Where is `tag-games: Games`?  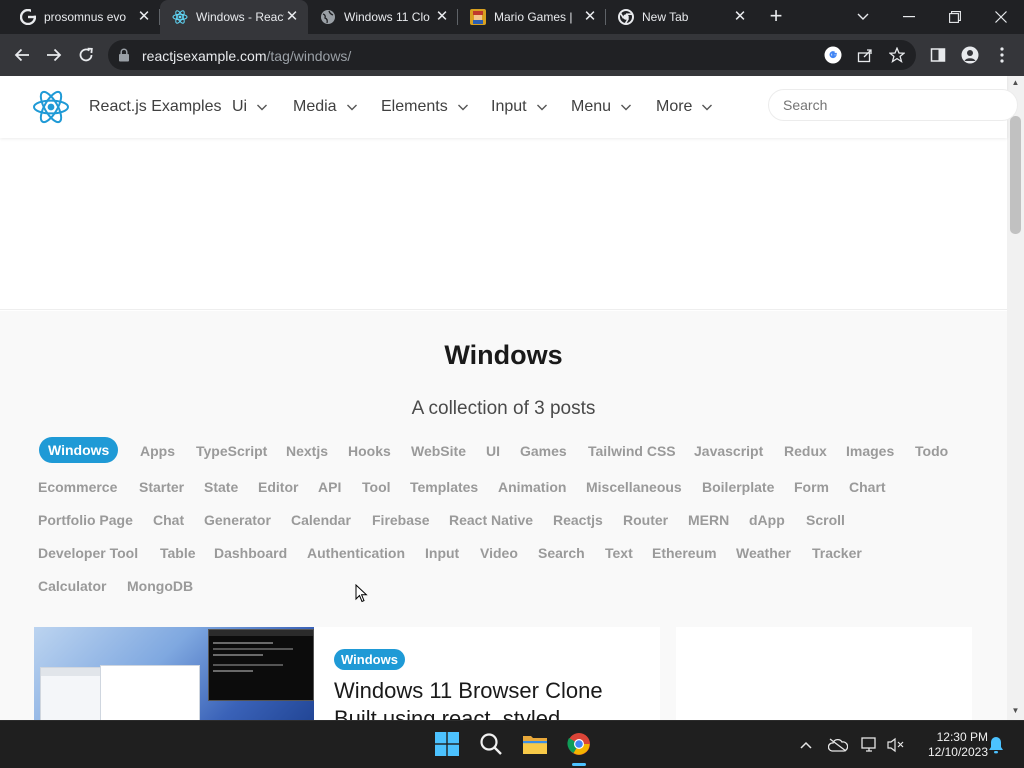 tag-games: Games is located at coordinates (543, 451).